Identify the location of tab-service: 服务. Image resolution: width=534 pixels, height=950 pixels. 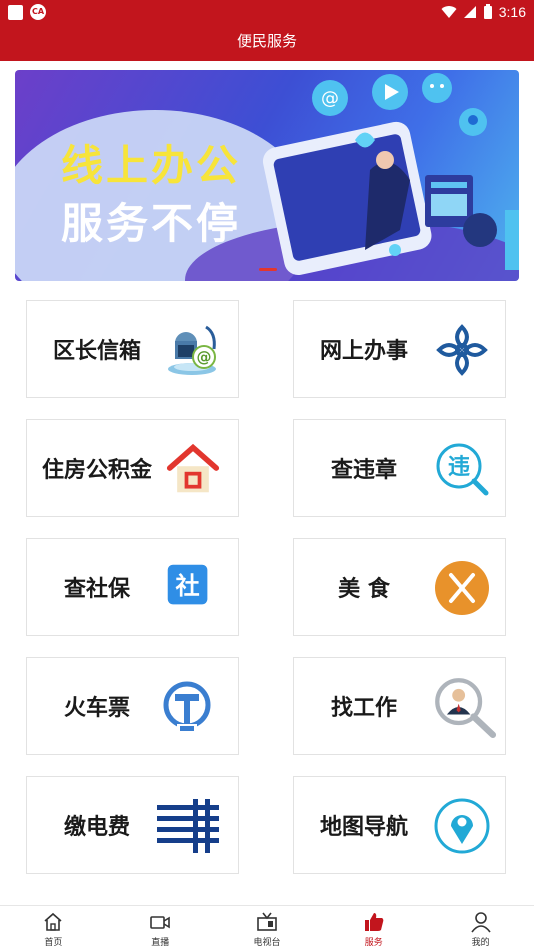
(373, 928).